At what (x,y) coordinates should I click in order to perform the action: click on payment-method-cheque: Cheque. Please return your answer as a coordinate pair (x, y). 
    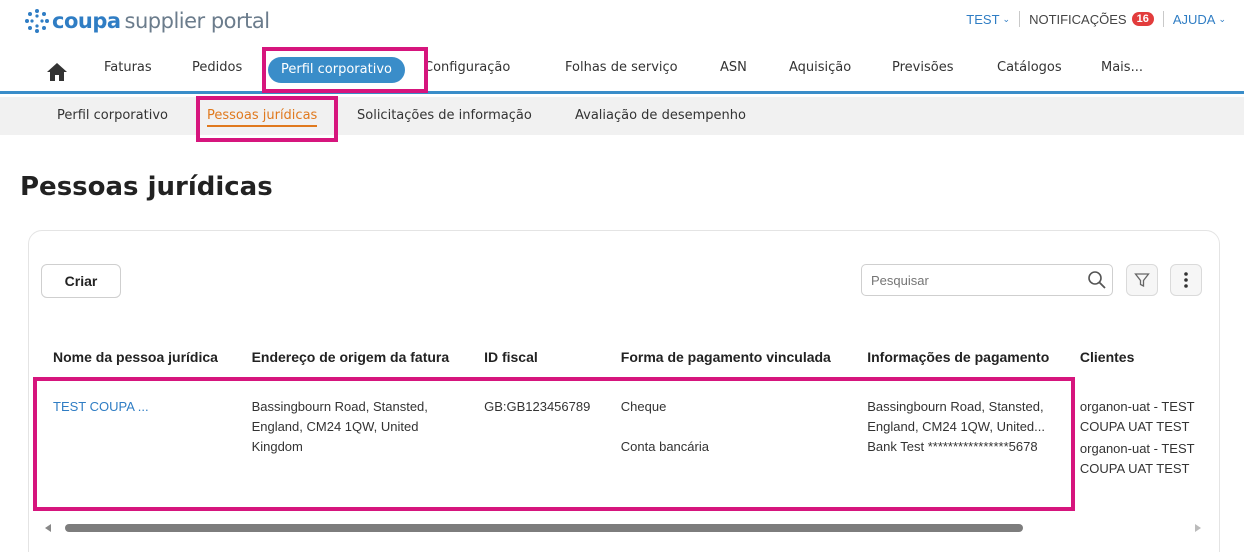
    Looking at the image, I should click on (643, 406).